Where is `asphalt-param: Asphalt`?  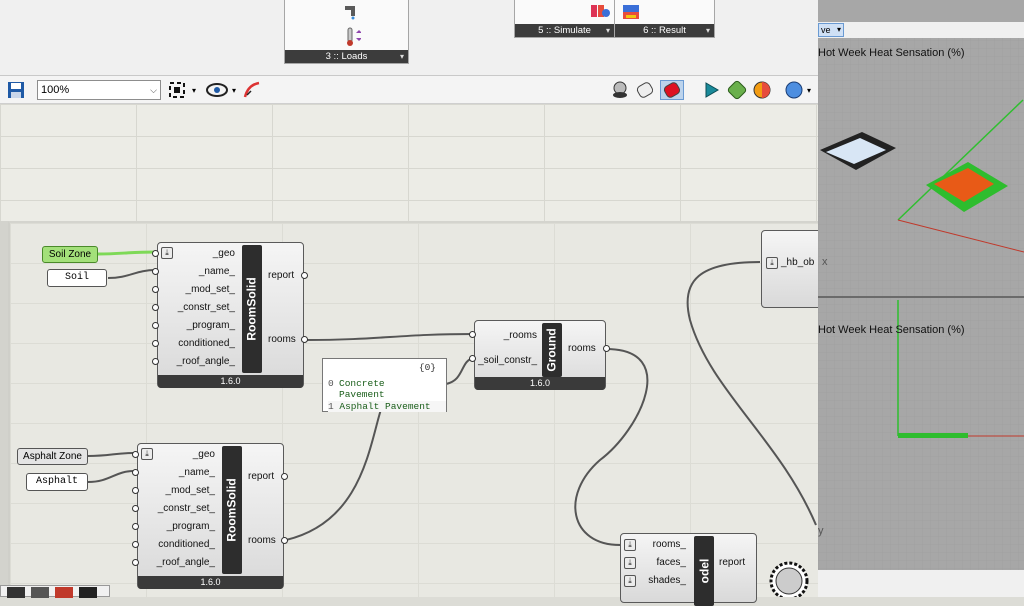
asphalt-param: Asphalt is located at coordinates (57, 482).